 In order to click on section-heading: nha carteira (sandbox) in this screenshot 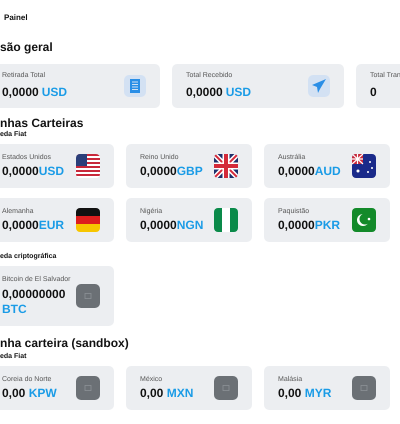, I will do `click(65, 343)`.